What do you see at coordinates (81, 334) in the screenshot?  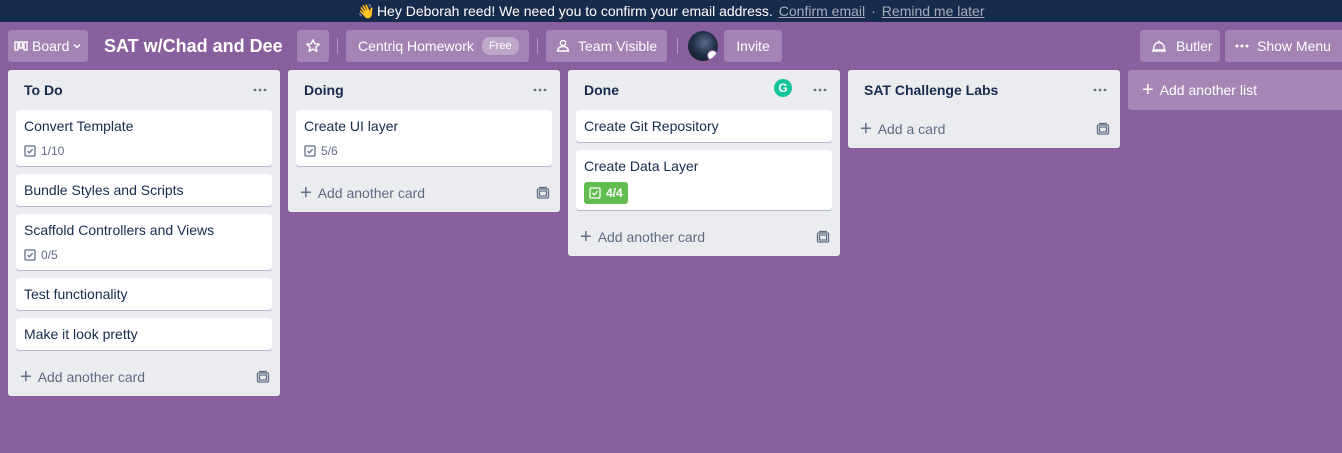 I see `card-title: Make it look pretty` at bounding box center [81, 334].